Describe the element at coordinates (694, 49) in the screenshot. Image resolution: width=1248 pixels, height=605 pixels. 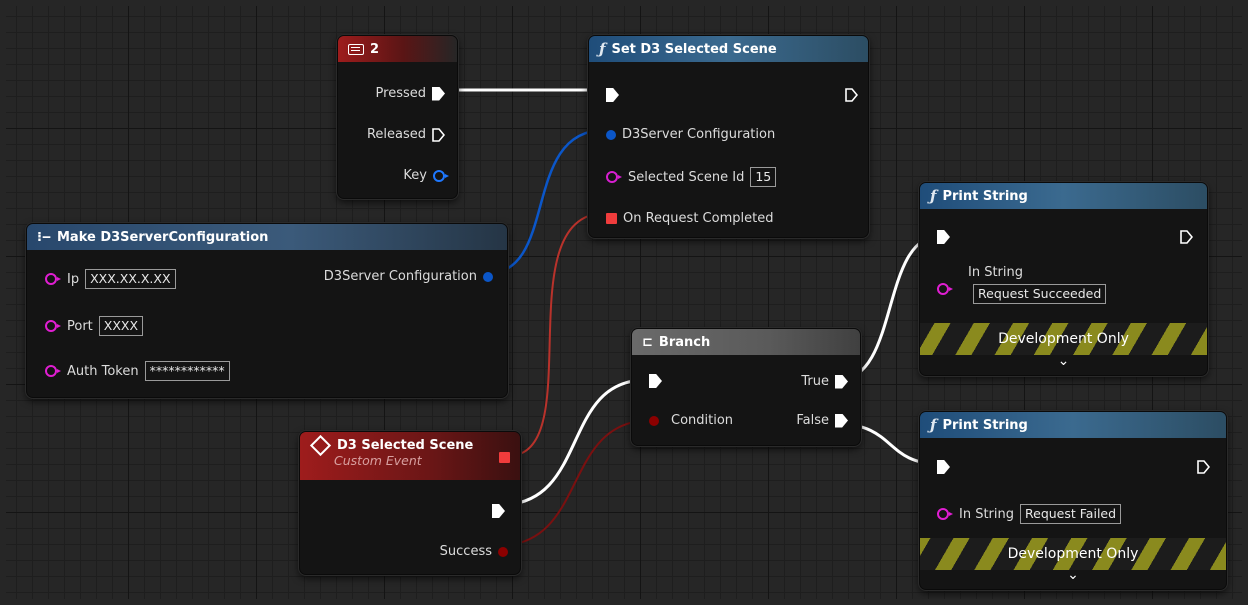
I see `set-scene-title: Set D3 Selected Scene` at that location.